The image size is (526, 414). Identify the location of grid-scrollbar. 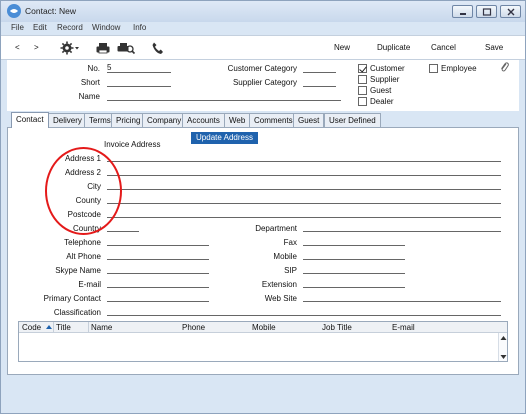
(502, 347).